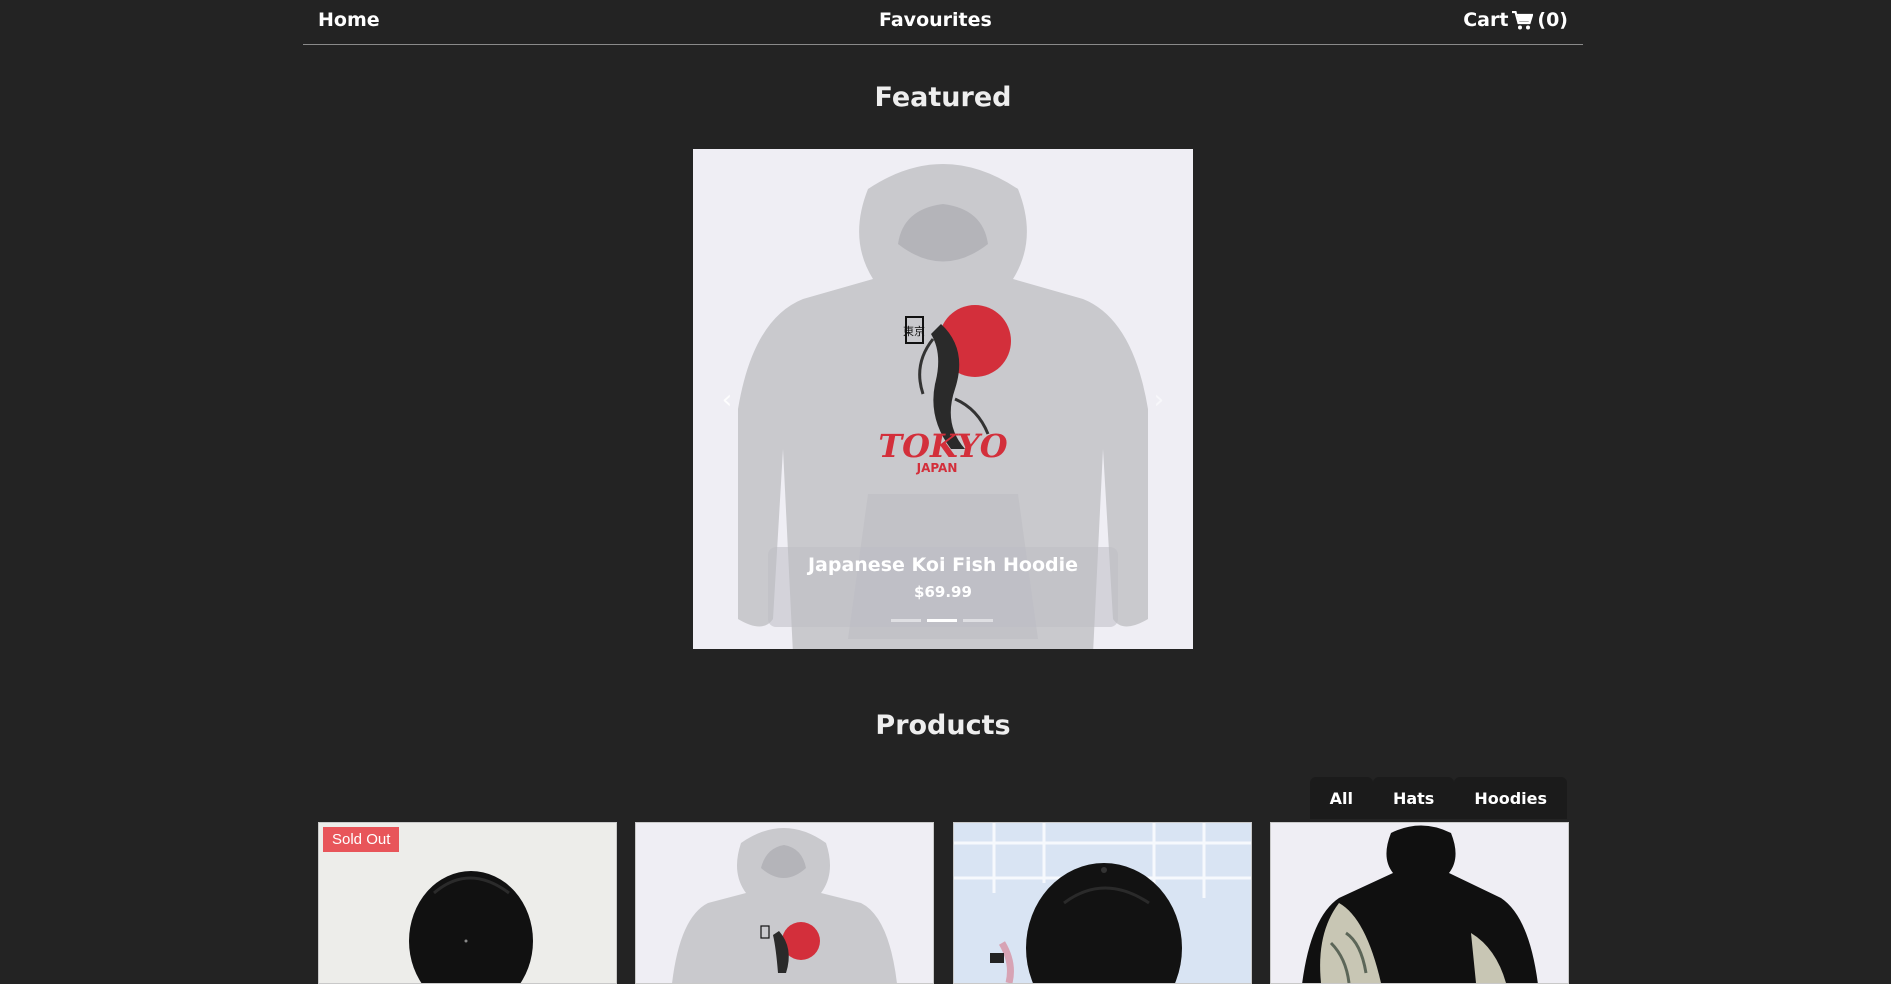 The width and height of the screenshot is (1891, 984). I want to click on product-grid: Sold Out, so click(943, 903).